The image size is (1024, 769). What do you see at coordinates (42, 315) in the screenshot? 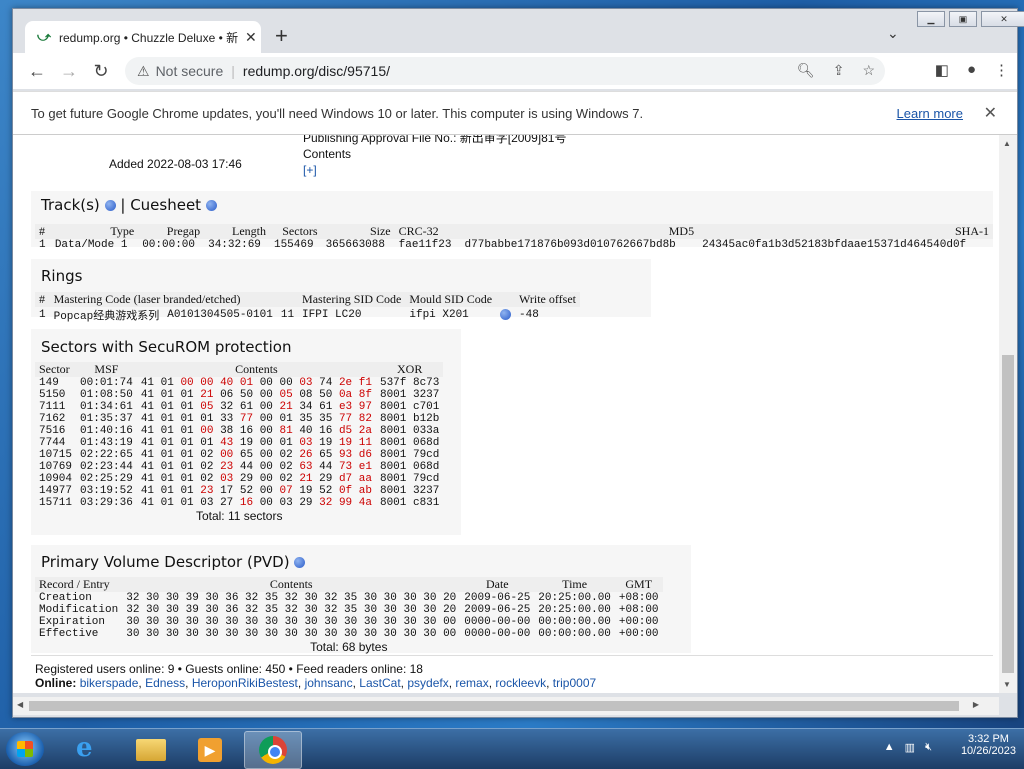
I see `ring-number: 1` at bounding box center [42, 315].